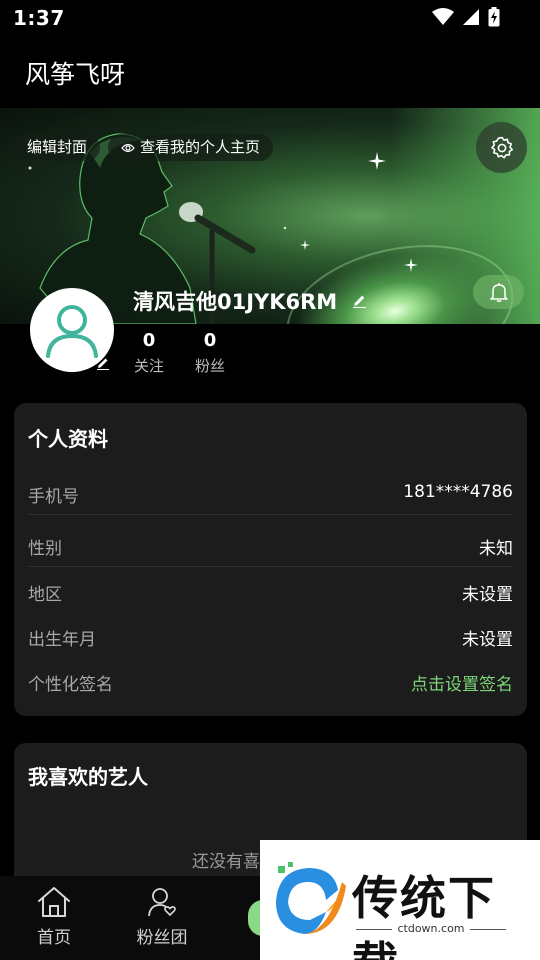 Image resolution: width=540 pixels, height=960 pixels. What do you see at coordinates (103, 363) in the screenshot?
I see `edit-avatar-icon` at bounding box center [103, 363].